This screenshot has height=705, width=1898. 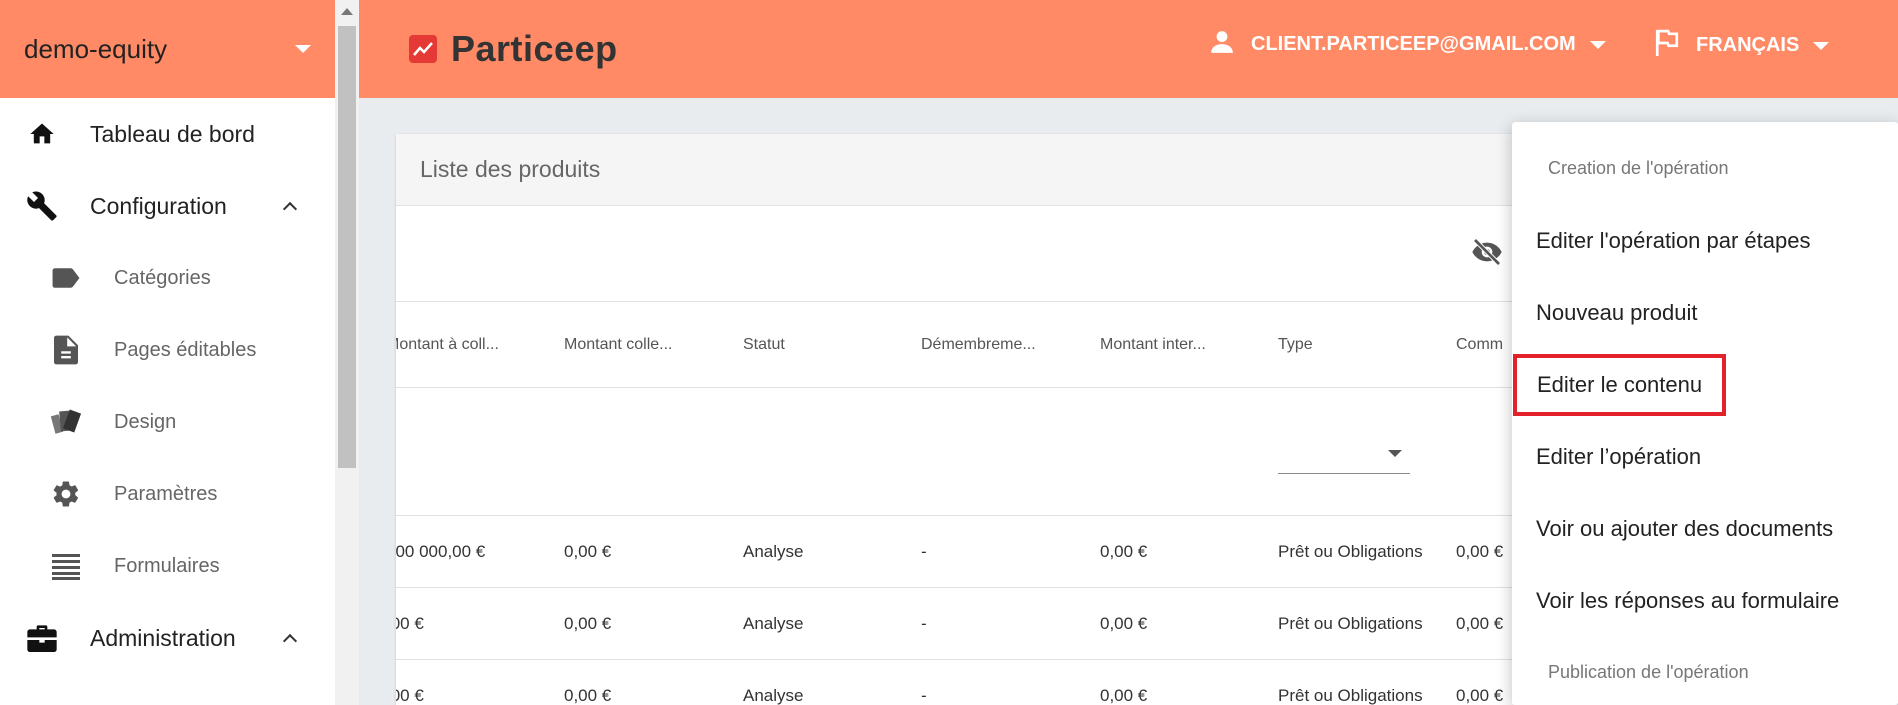 I want to click on document-icon, so click(x=66, y=350).